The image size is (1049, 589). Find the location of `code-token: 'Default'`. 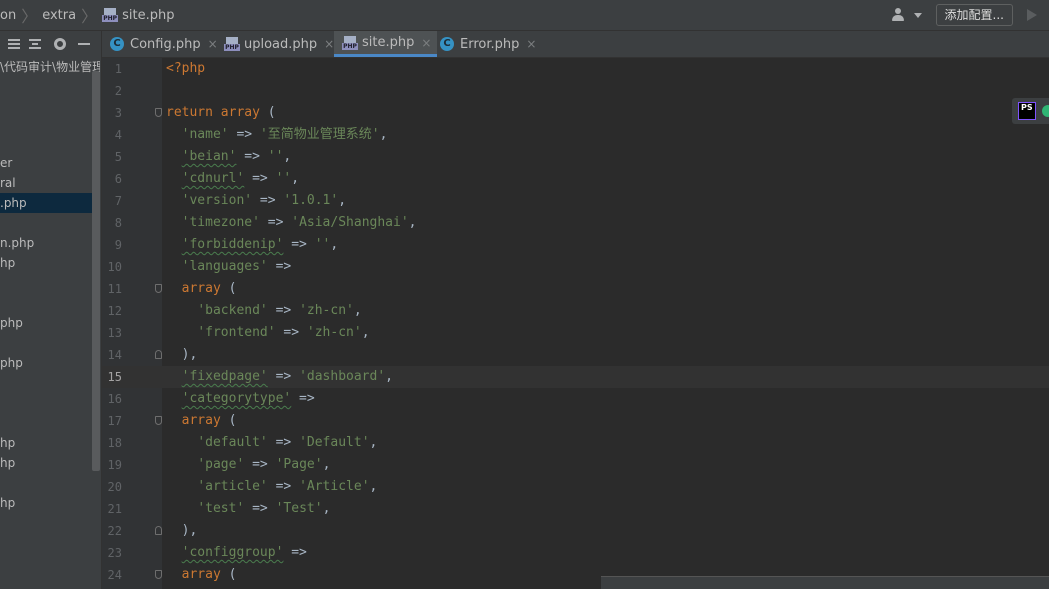

code-token: 'Default' is located at coordinates (334, 442).